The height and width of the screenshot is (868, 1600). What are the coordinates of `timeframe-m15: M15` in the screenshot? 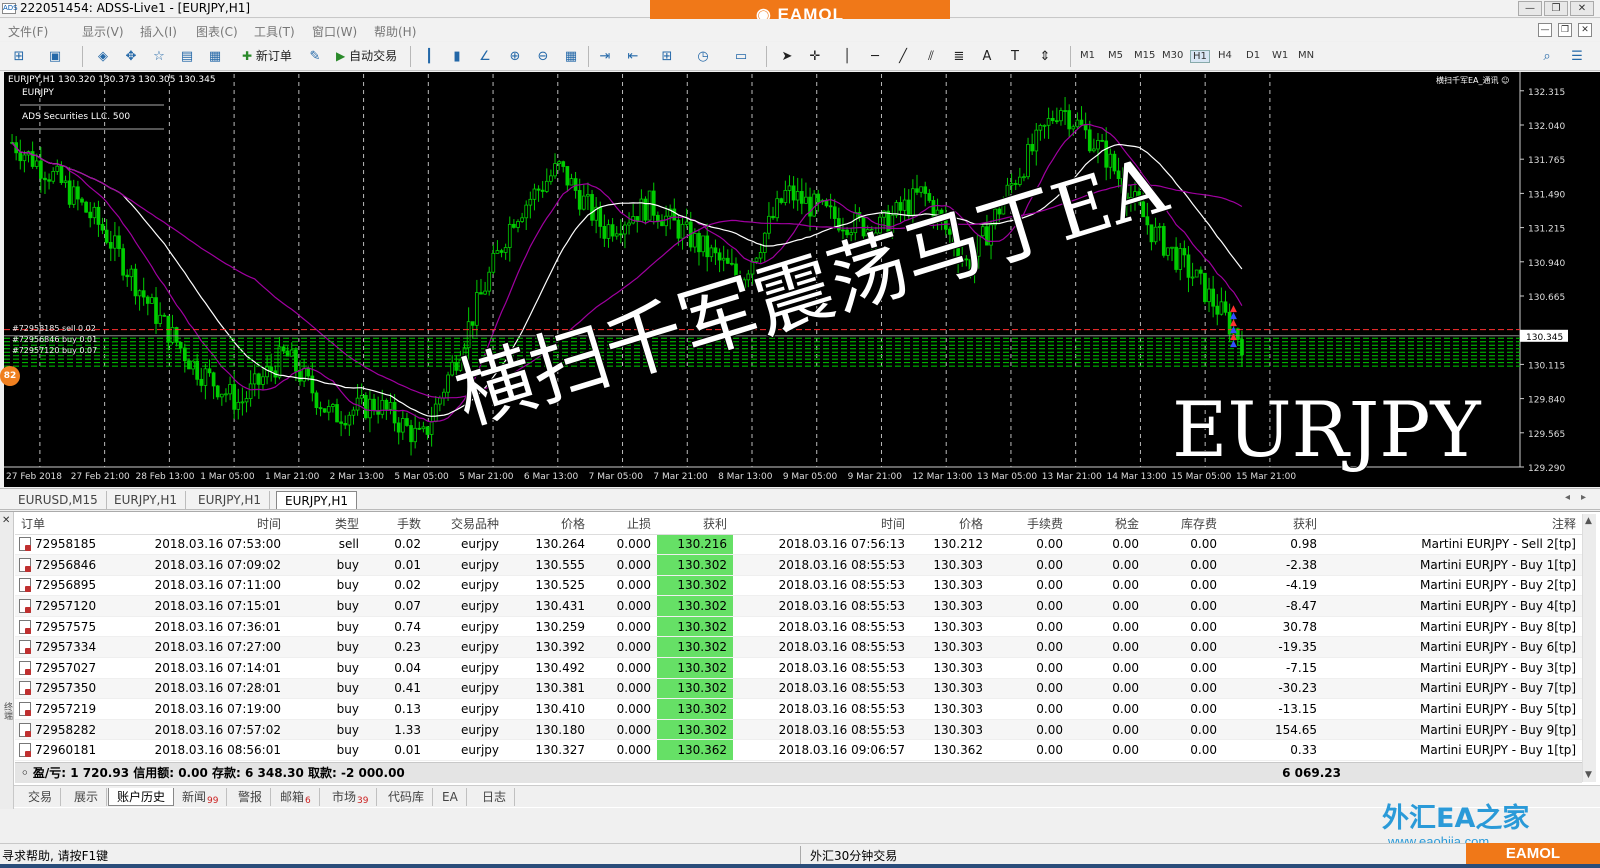 It's located at (1144, 55).